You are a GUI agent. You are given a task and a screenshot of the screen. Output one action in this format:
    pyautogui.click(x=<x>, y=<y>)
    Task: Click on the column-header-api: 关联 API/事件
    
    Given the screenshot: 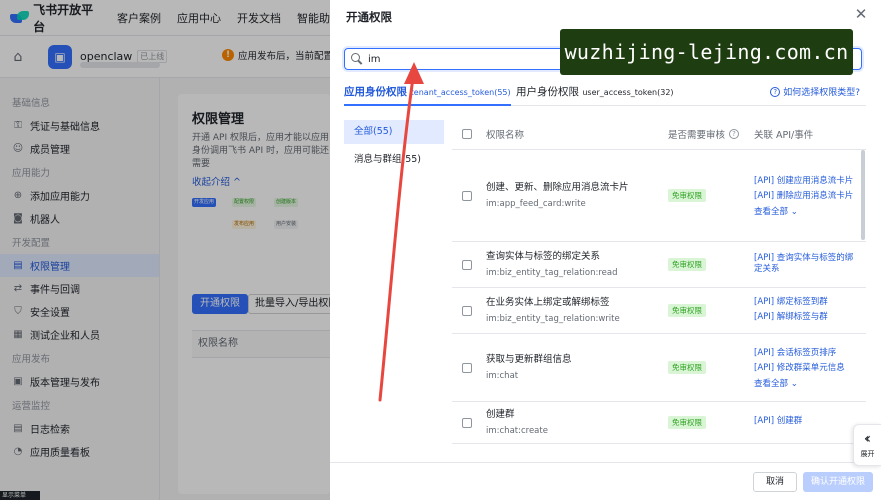 What is the action you would take?
    pyautogui.click(x=784, y=135)
    